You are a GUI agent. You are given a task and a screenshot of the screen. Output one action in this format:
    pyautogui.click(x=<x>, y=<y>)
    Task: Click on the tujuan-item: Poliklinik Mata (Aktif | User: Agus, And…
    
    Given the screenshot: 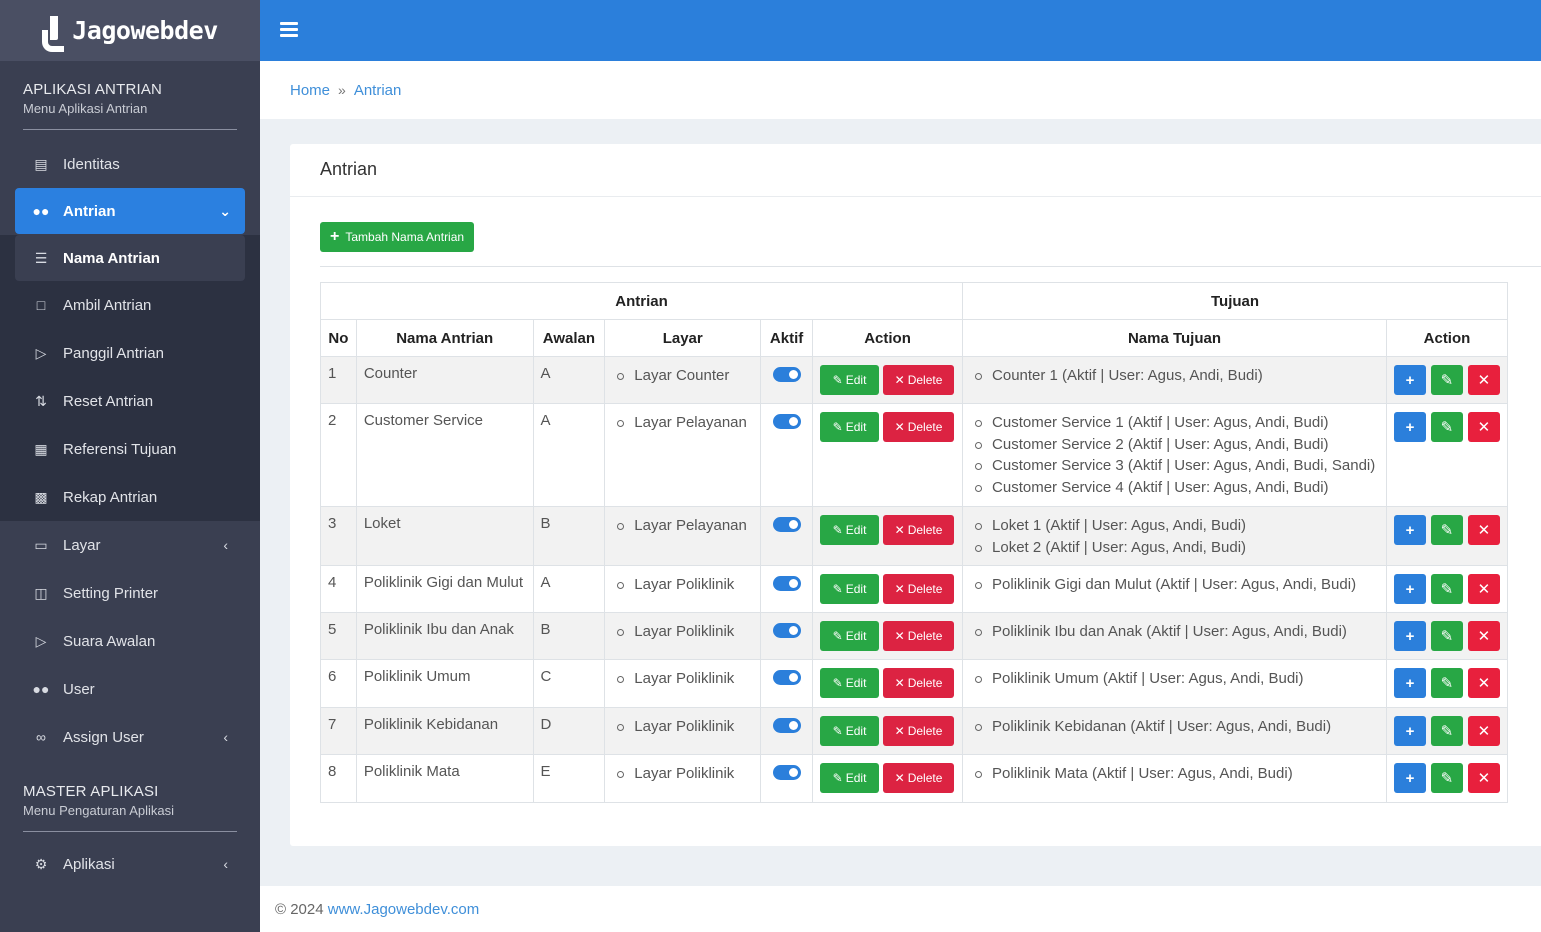 What is the action you would take?
    pyautogui.click(x=1174, y=774)
    